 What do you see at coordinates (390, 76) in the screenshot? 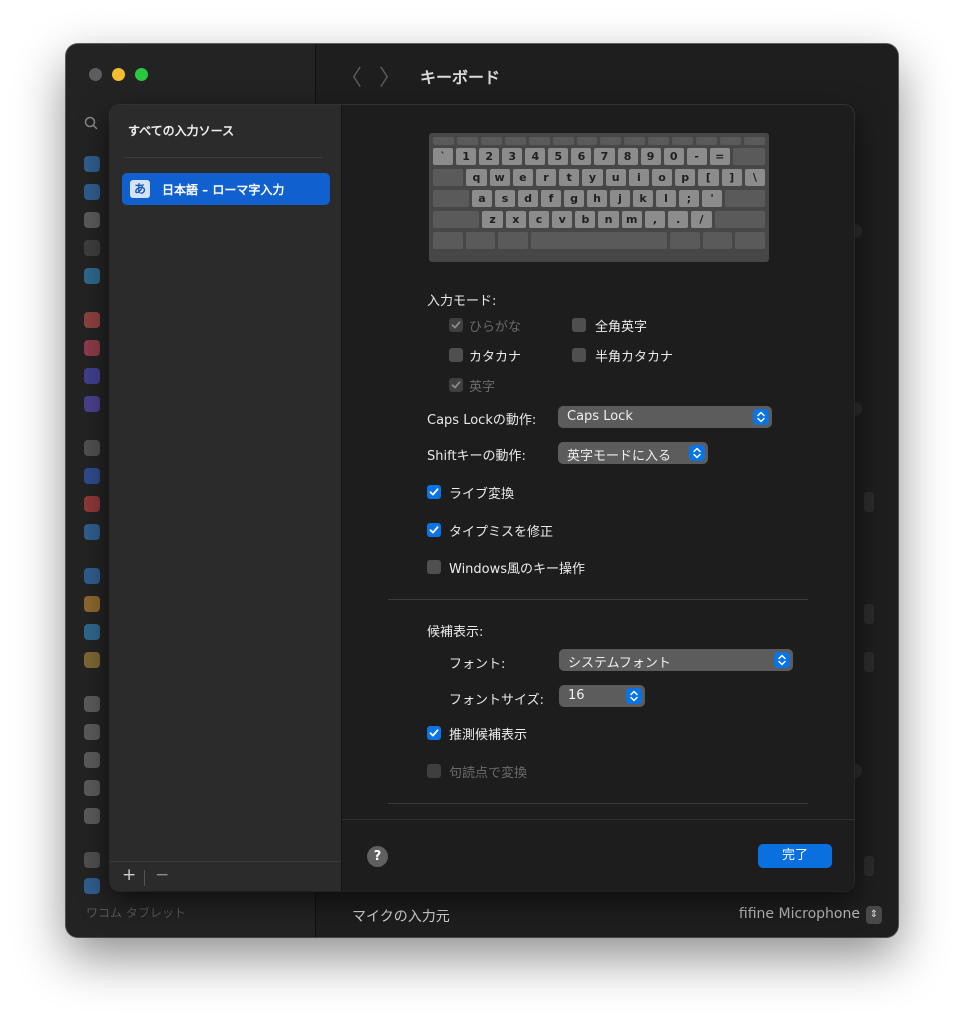
I see `forward-button: 〉` at bounding box center [390, 76].